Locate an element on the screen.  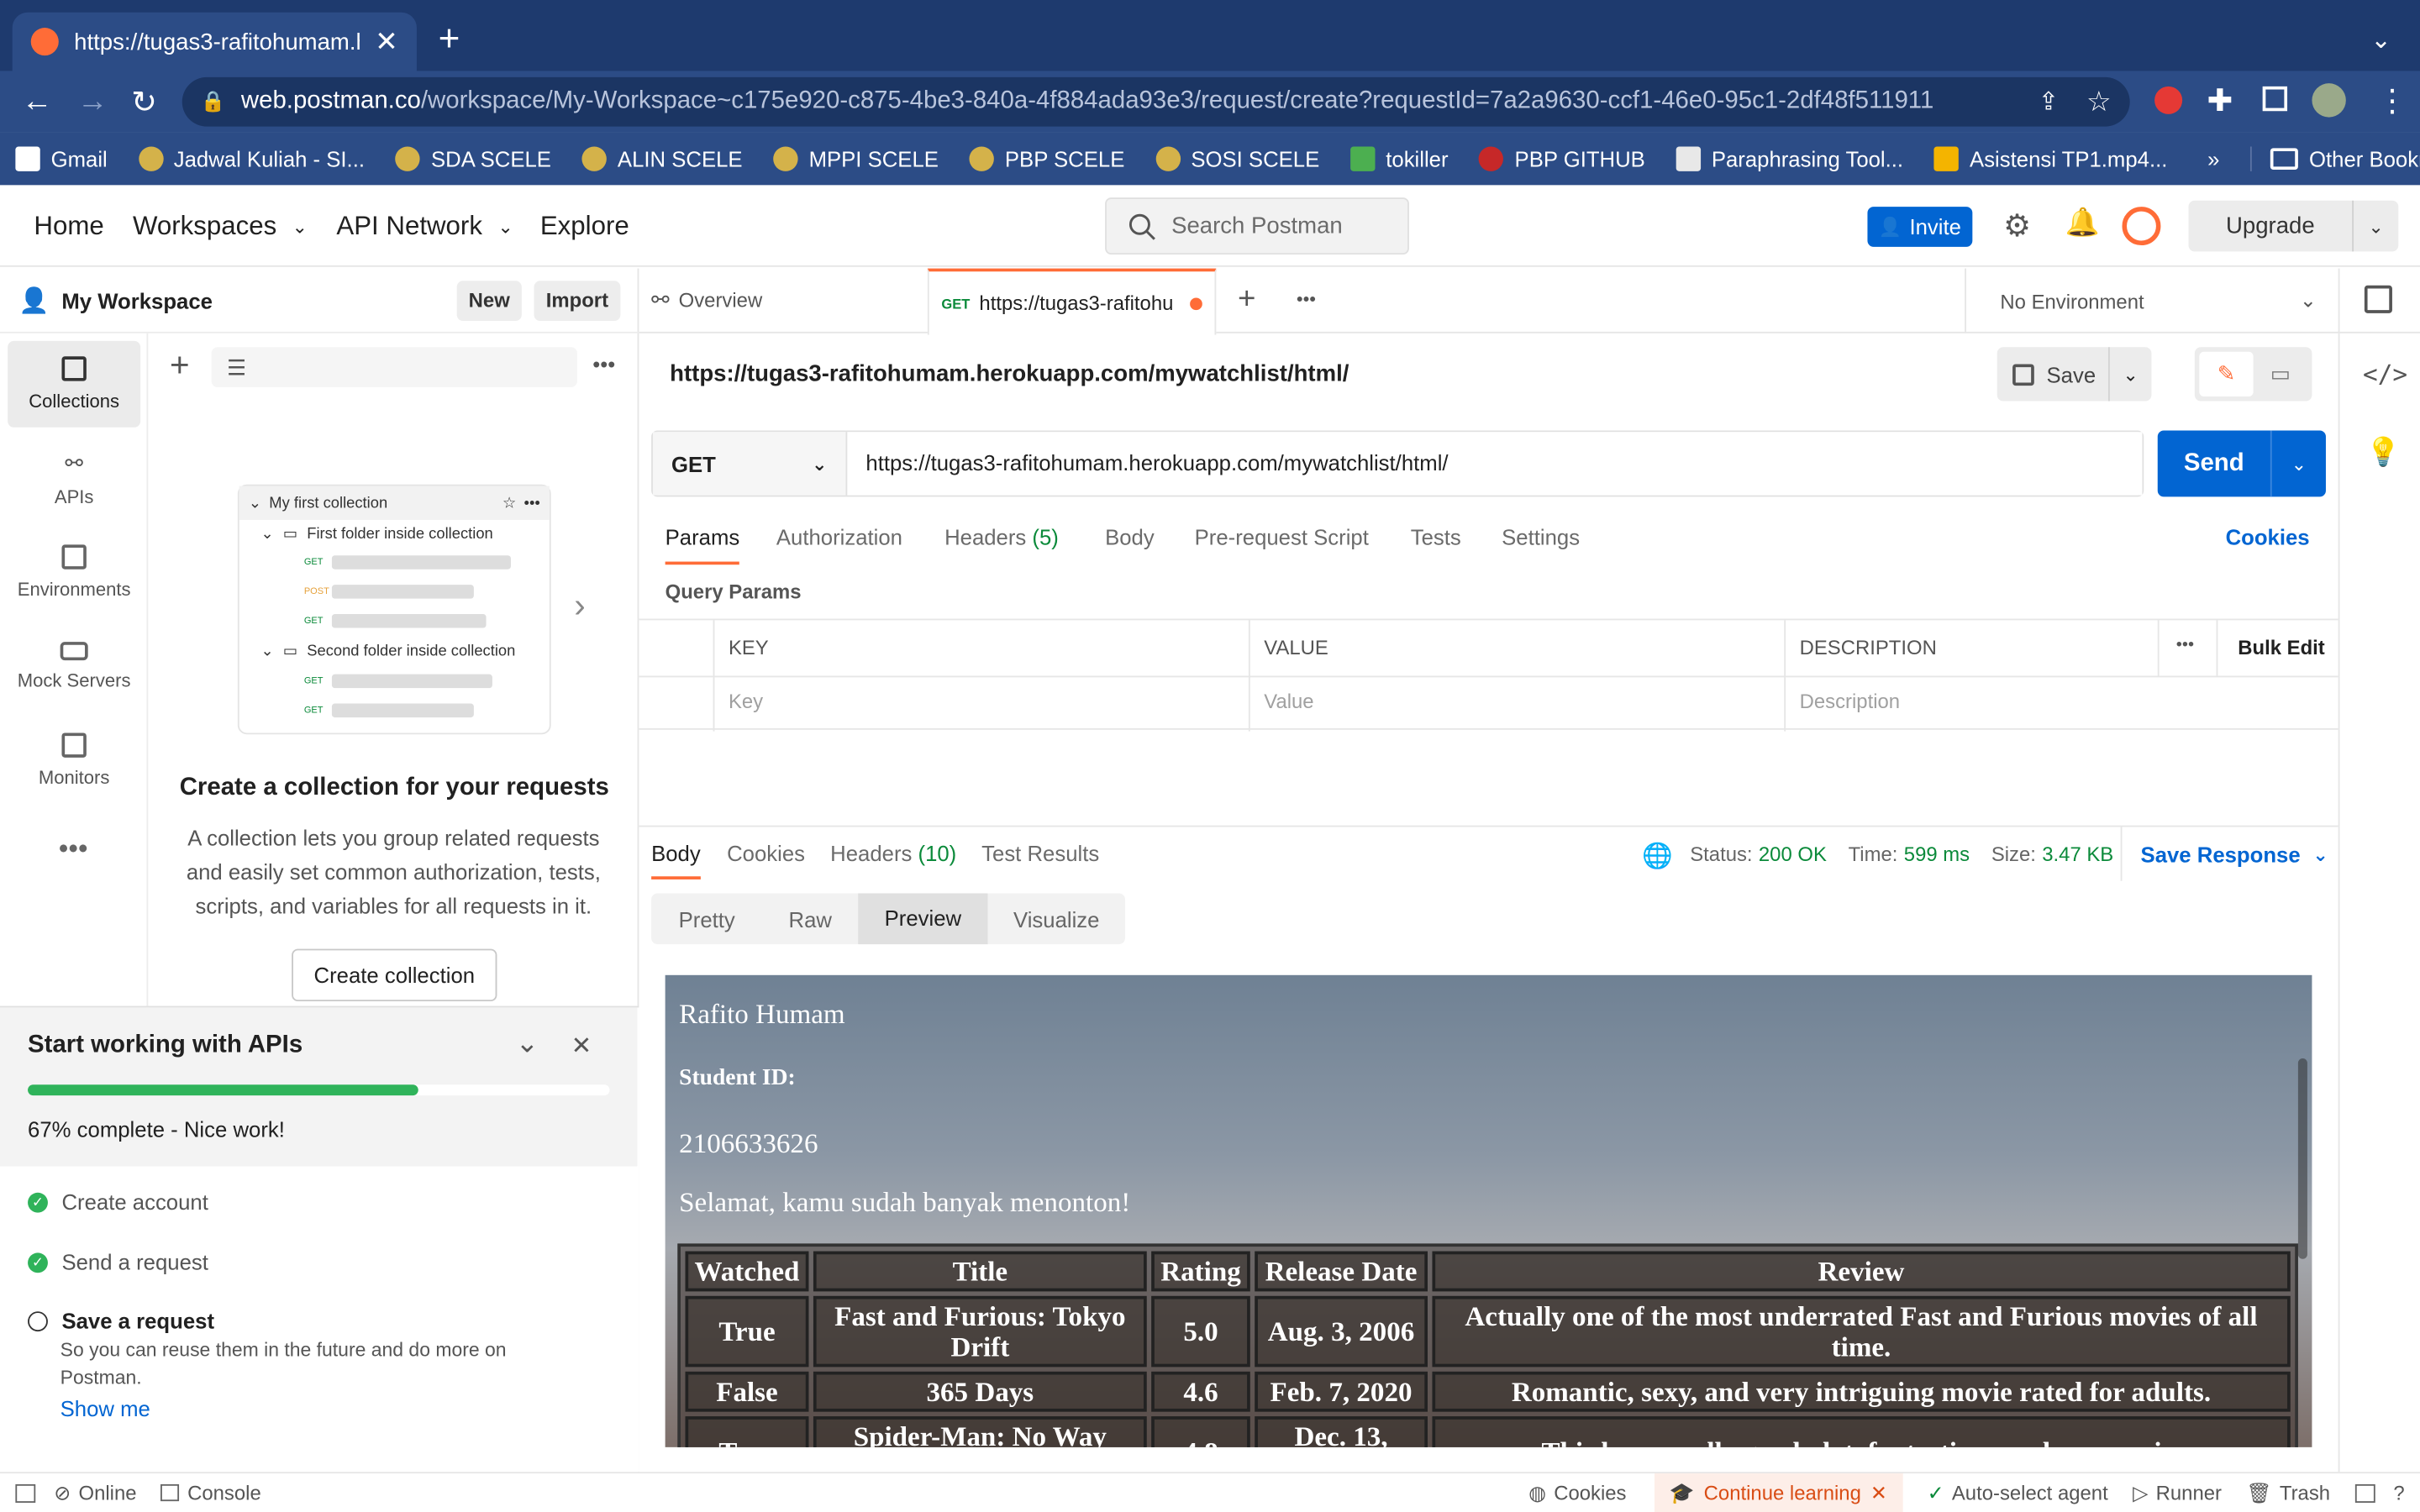
time-value: 599 ms is located at coordinates (1937, 854).